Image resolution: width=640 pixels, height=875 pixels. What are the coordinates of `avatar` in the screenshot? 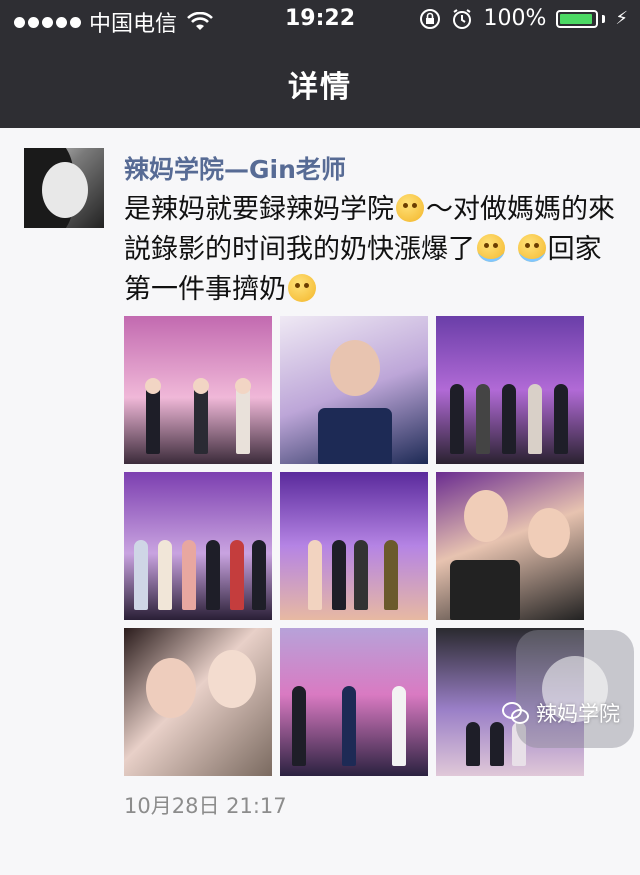 It's located at (64, 188).